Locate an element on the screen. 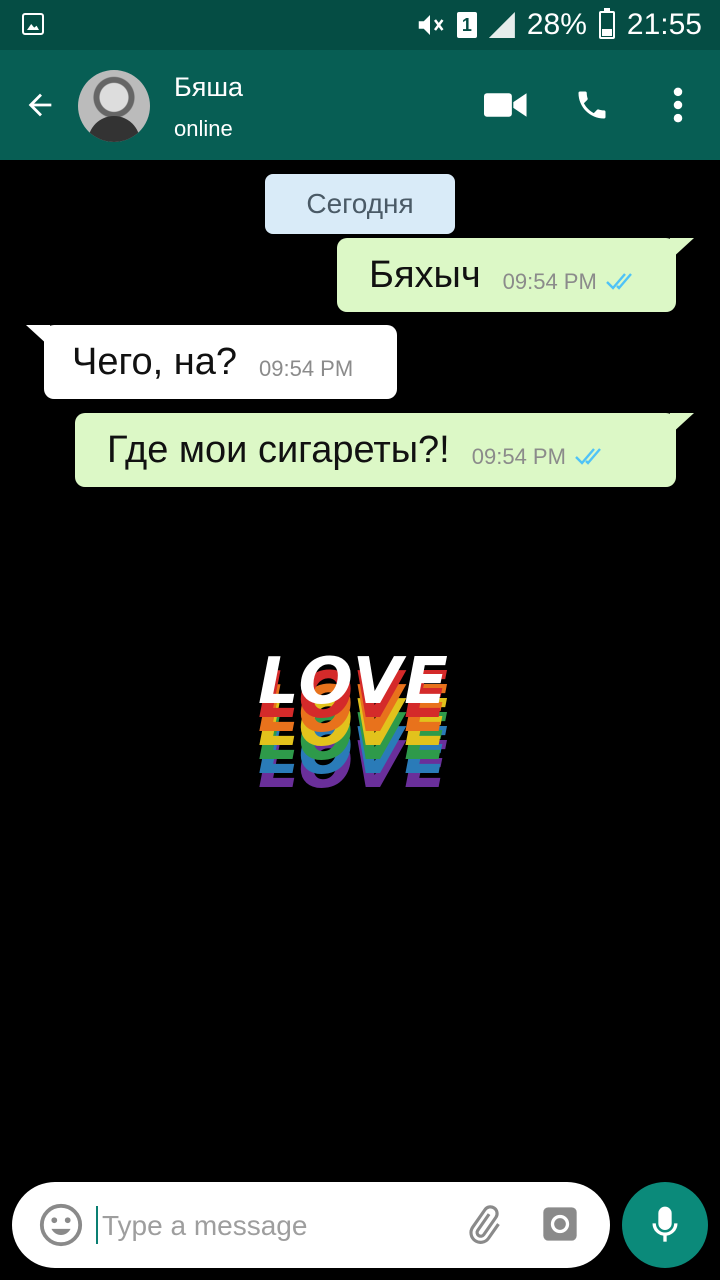  contact-name: Бяша is located at coordinates (208, 87).